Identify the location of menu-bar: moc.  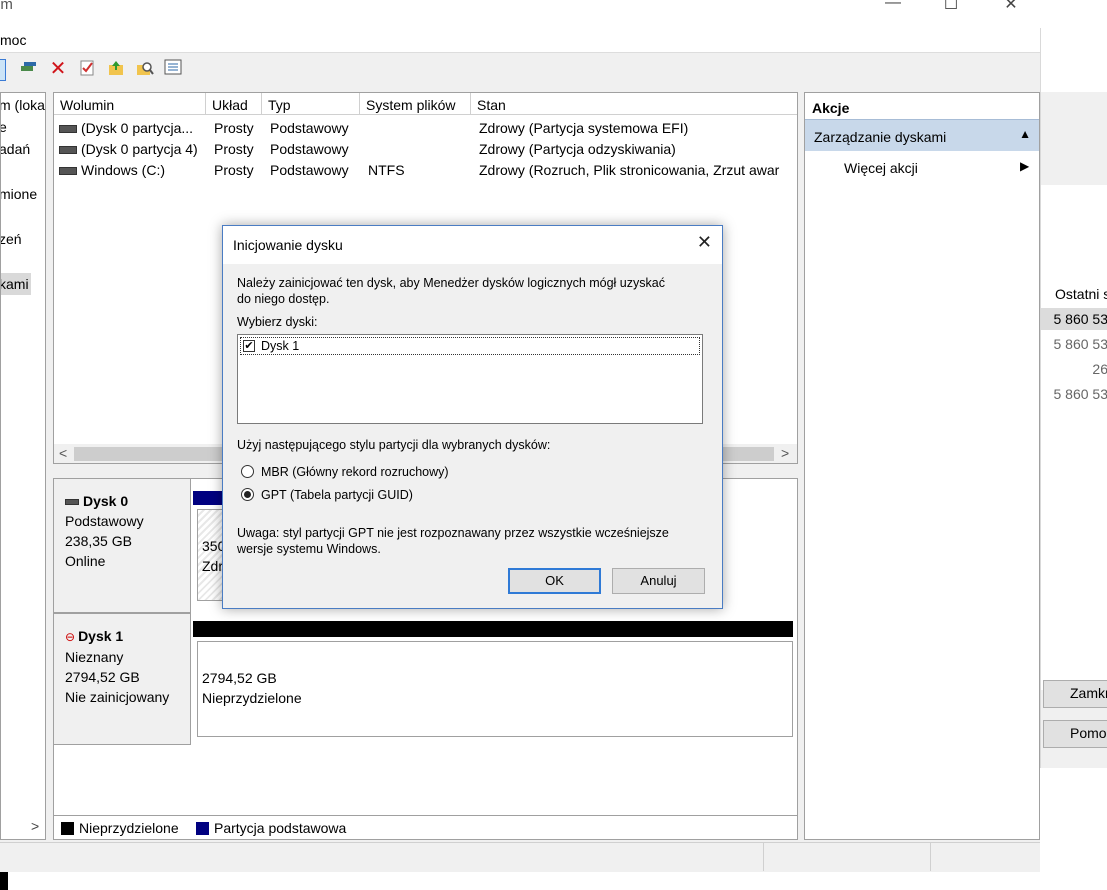
(520, 40).